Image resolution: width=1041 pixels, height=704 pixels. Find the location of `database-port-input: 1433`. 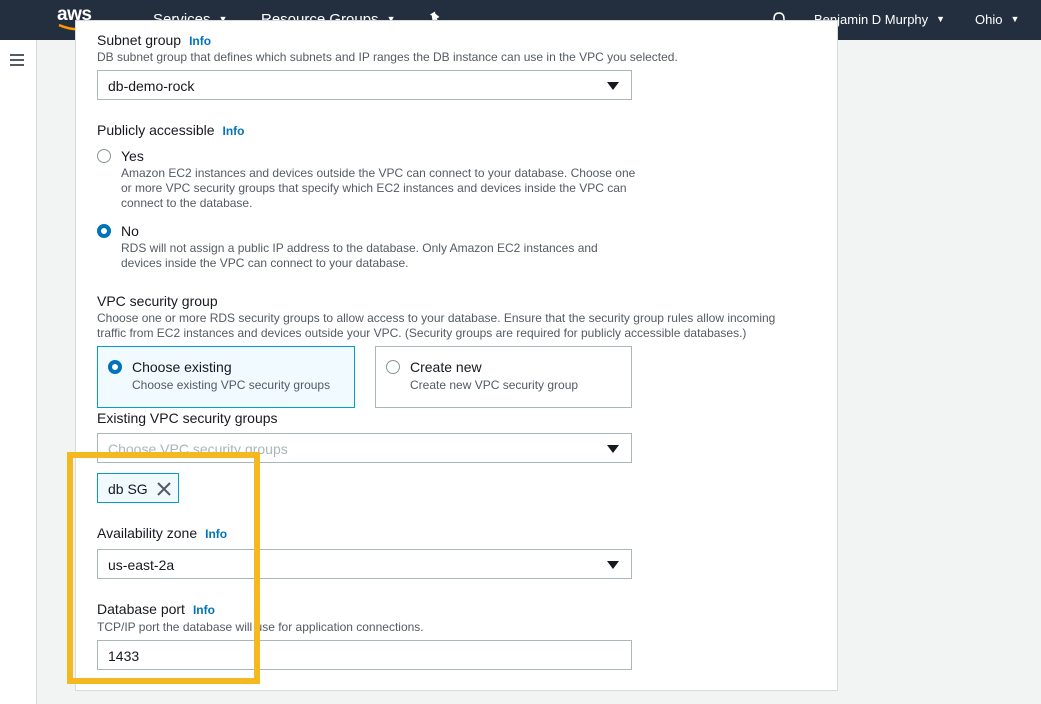

database-port-input: 1433 is located at coordinates (364, 655).